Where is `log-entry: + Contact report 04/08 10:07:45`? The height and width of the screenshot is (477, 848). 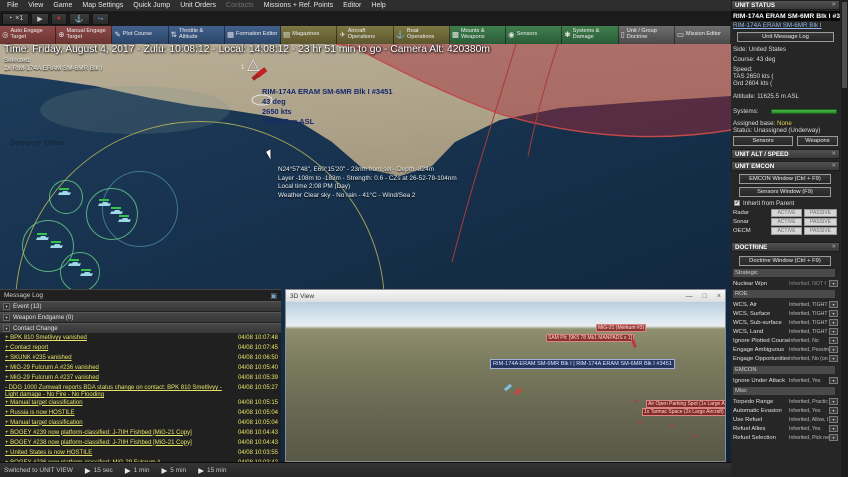 log-entry: + Contact report 04/08 10:07:45 is located at coordinates (140, 349).